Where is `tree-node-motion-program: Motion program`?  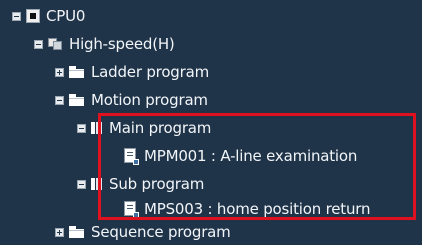
tree-node-motion-program: Motion program is located at coordinates (131, 100).